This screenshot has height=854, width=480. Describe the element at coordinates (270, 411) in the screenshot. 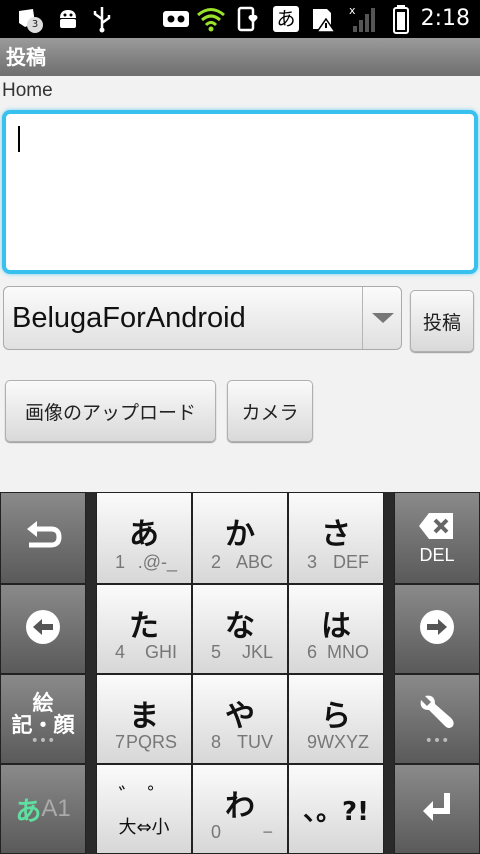

I see `camera-button: カメラ` at that location.